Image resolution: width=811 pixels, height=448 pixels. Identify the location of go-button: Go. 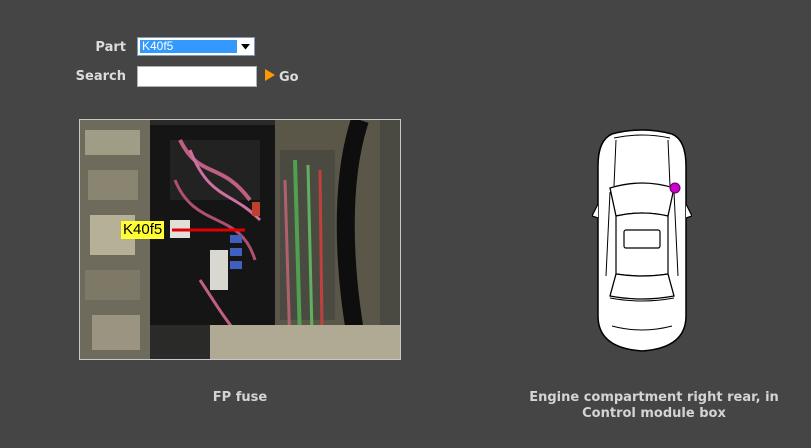
(282, 77).